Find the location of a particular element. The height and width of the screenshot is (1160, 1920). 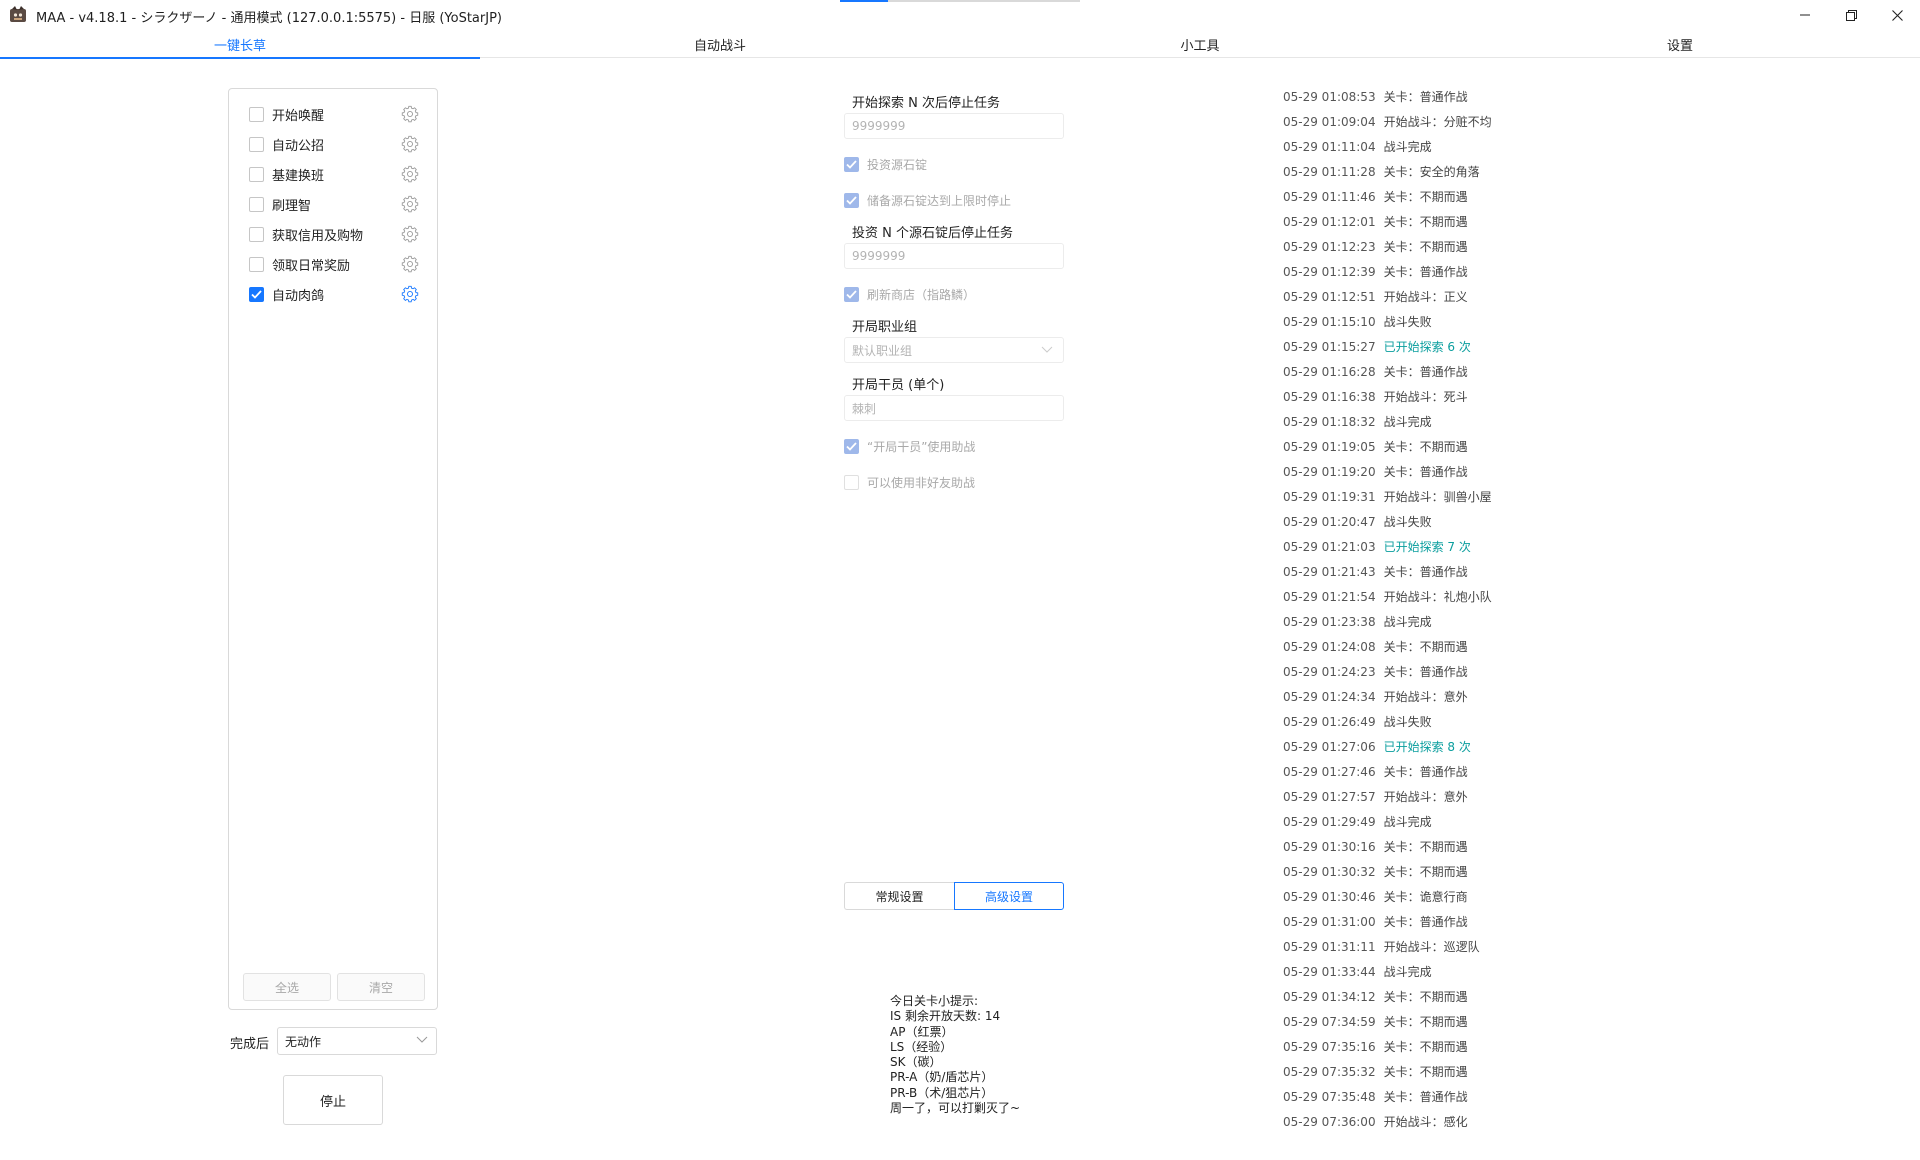

advanced-settings-button: 高级设置 is located at coordinates (1009, 896).